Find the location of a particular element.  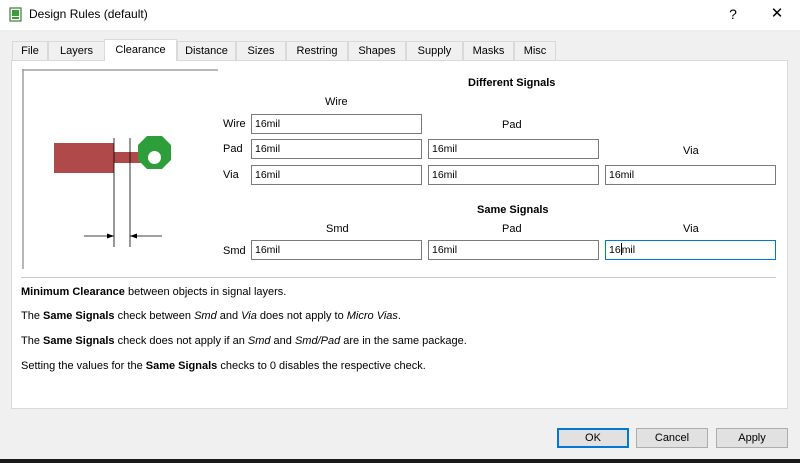

taskbar-edge is located at coordinates (400, 461).